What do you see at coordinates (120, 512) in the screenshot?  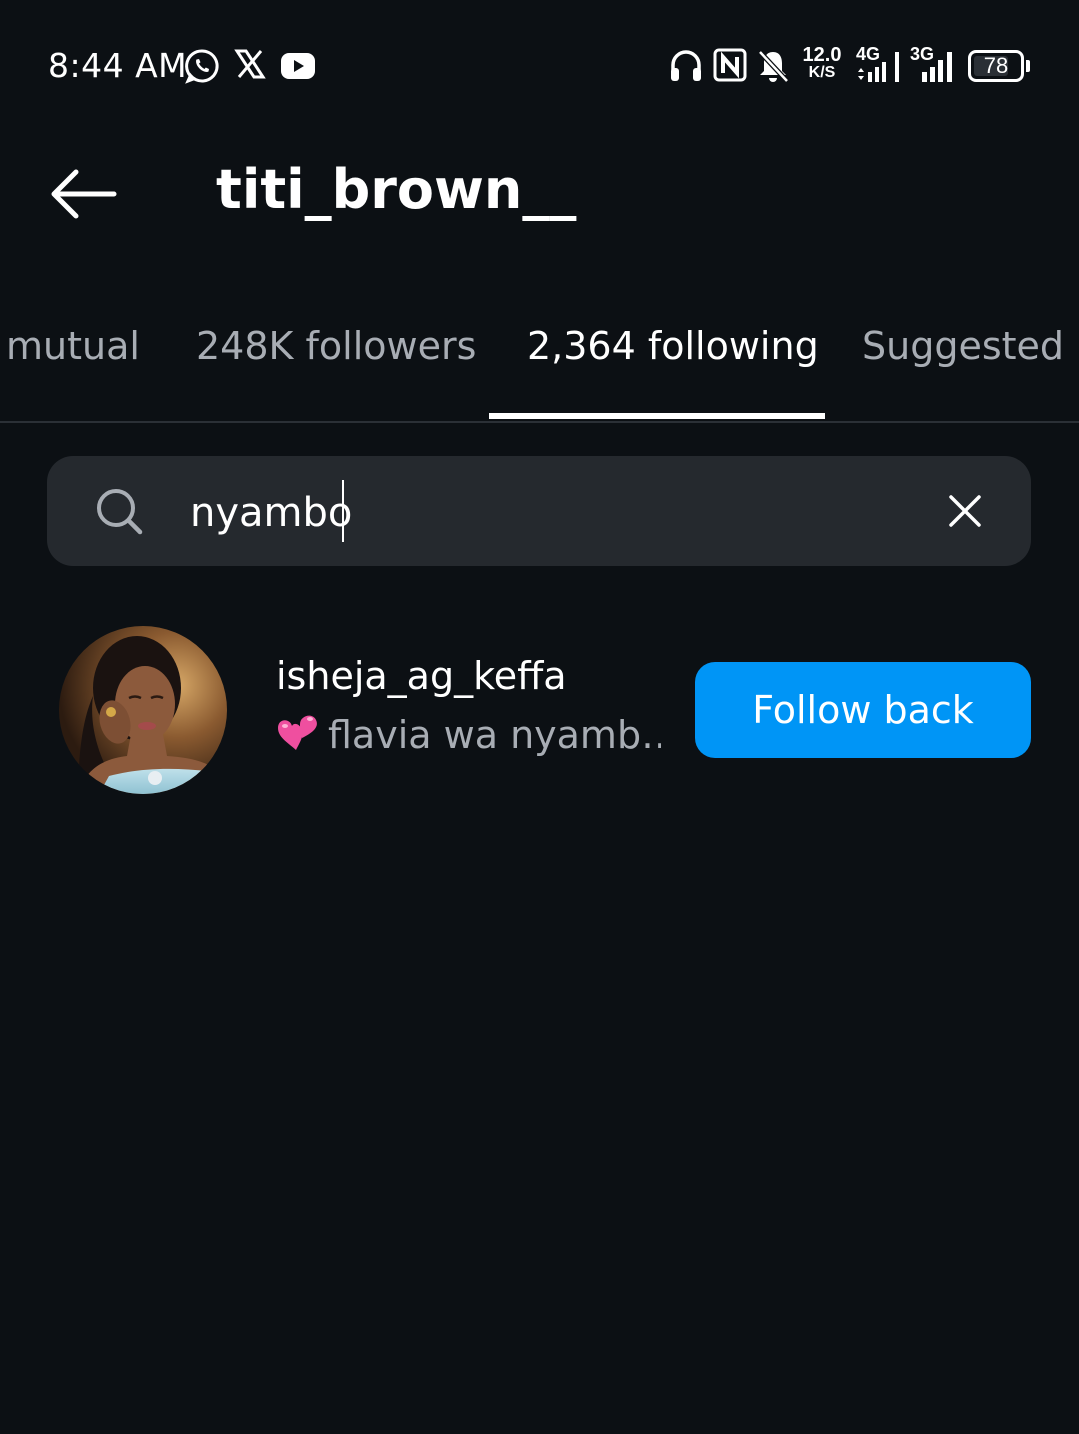 I see `search-icon` at bounding box center [120, 512].